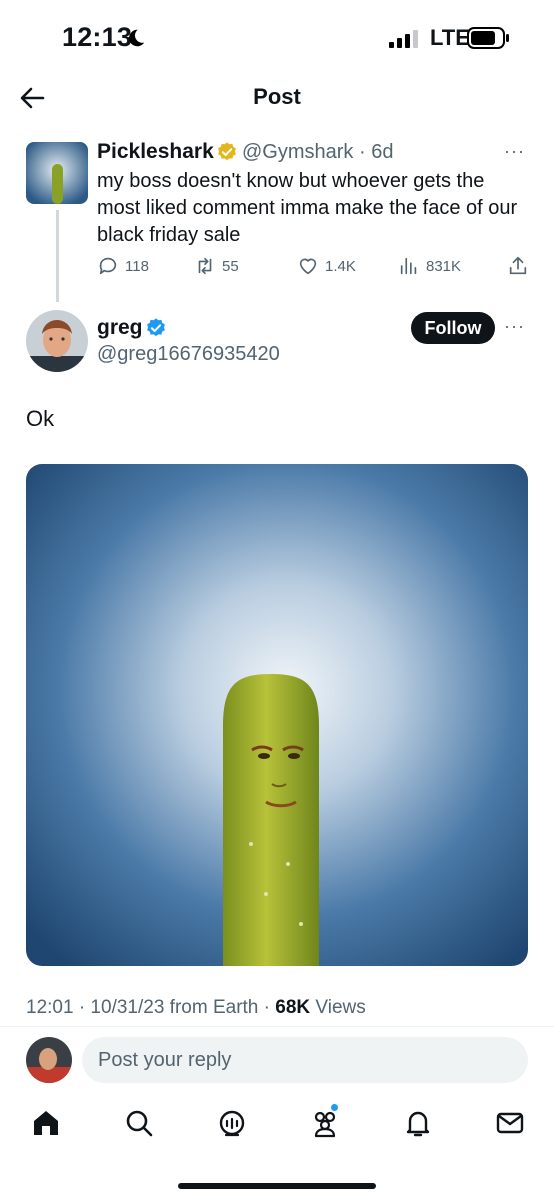 Image resolution: width=554 pixels, height=1200 pixels. What do you see at coordinates (277, 1026) in the screenshot?
I see `divider` at bounding box center [277, 1026].